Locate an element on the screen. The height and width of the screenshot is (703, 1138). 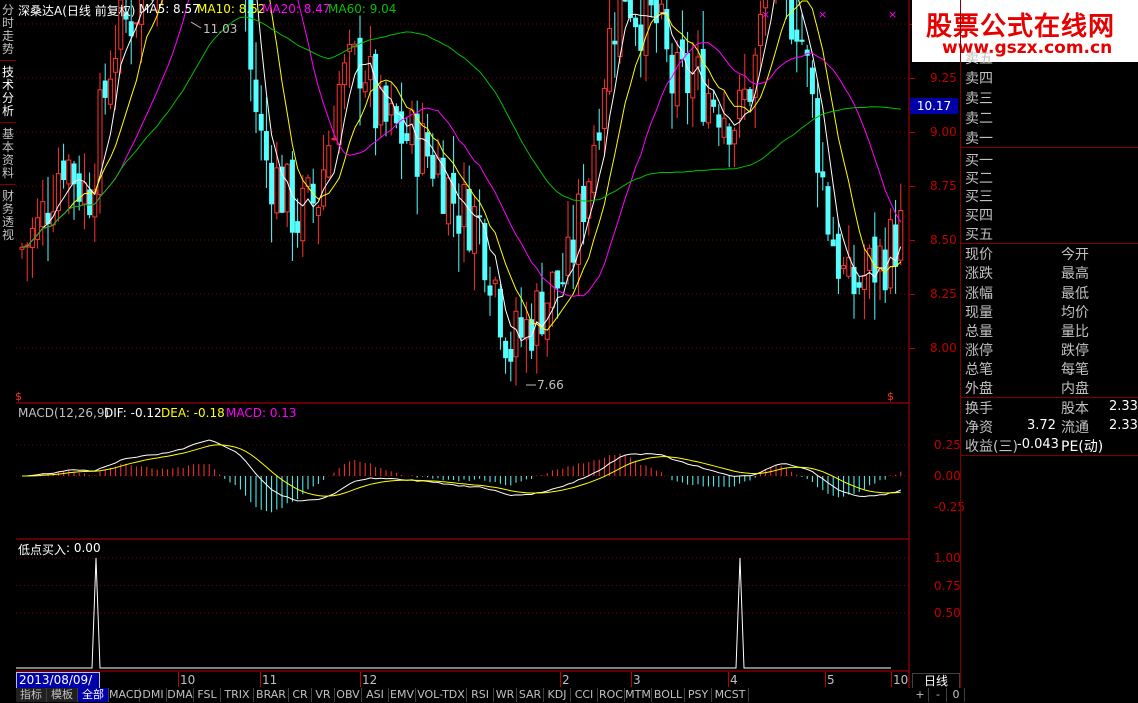
indicator-tab-sar: SAR is located at coordinates (530, 695).